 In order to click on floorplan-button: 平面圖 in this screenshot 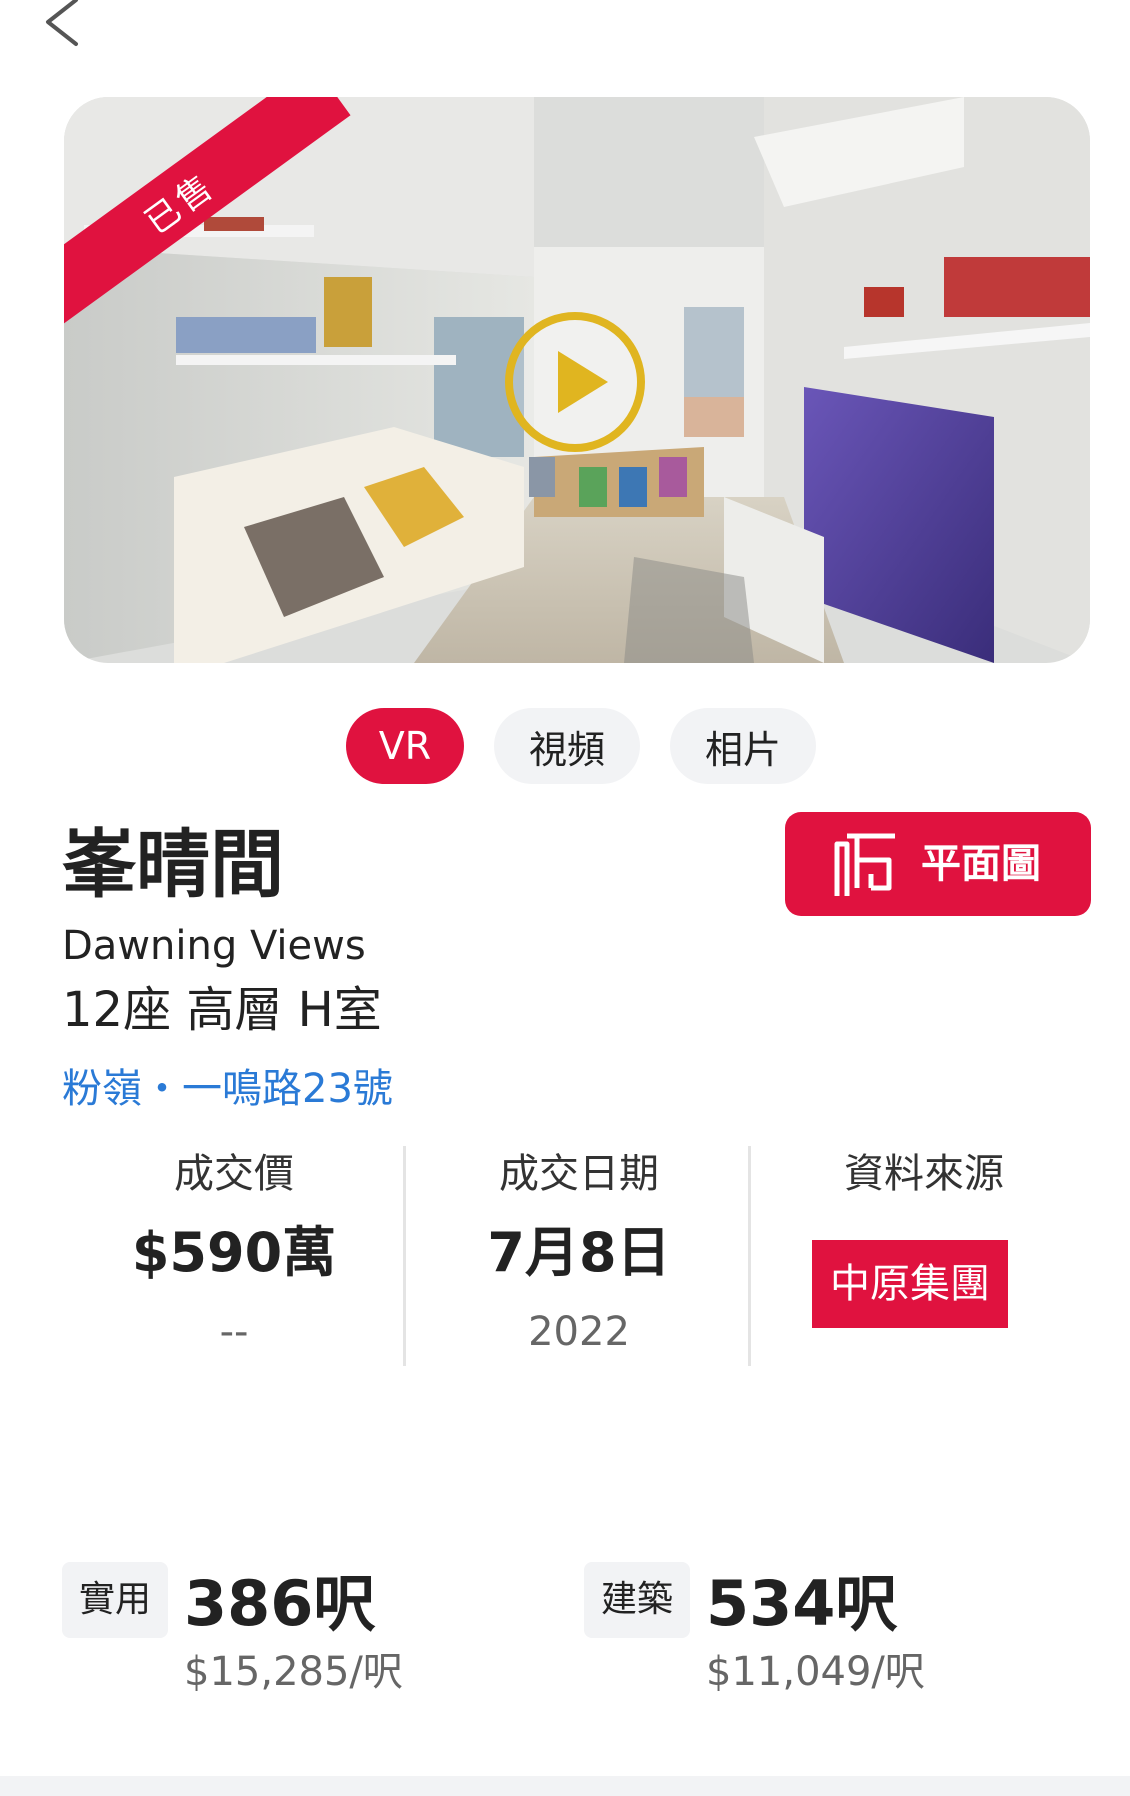, I will do `click(938, 864)`.